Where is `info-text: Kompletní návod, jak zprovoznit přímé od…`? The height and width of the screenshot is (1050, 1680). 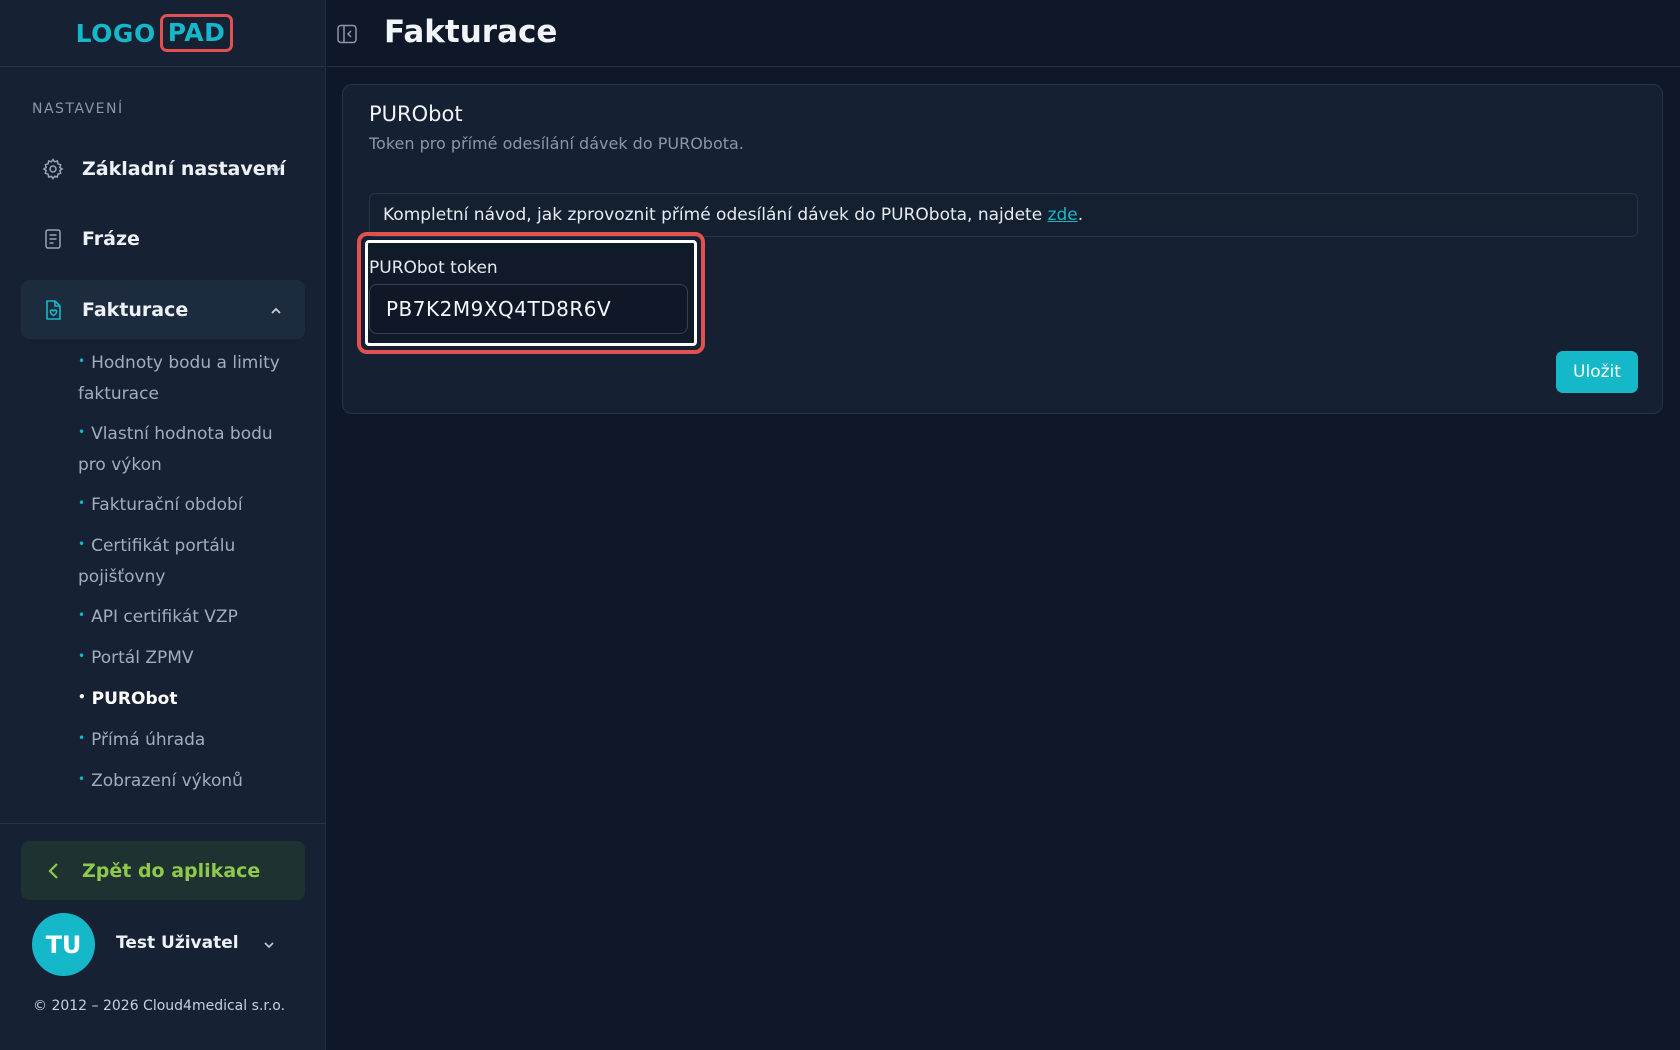
info-text: Kompletní návod, jak zprovoznit přímé od… is located at coordinates (715, 215).